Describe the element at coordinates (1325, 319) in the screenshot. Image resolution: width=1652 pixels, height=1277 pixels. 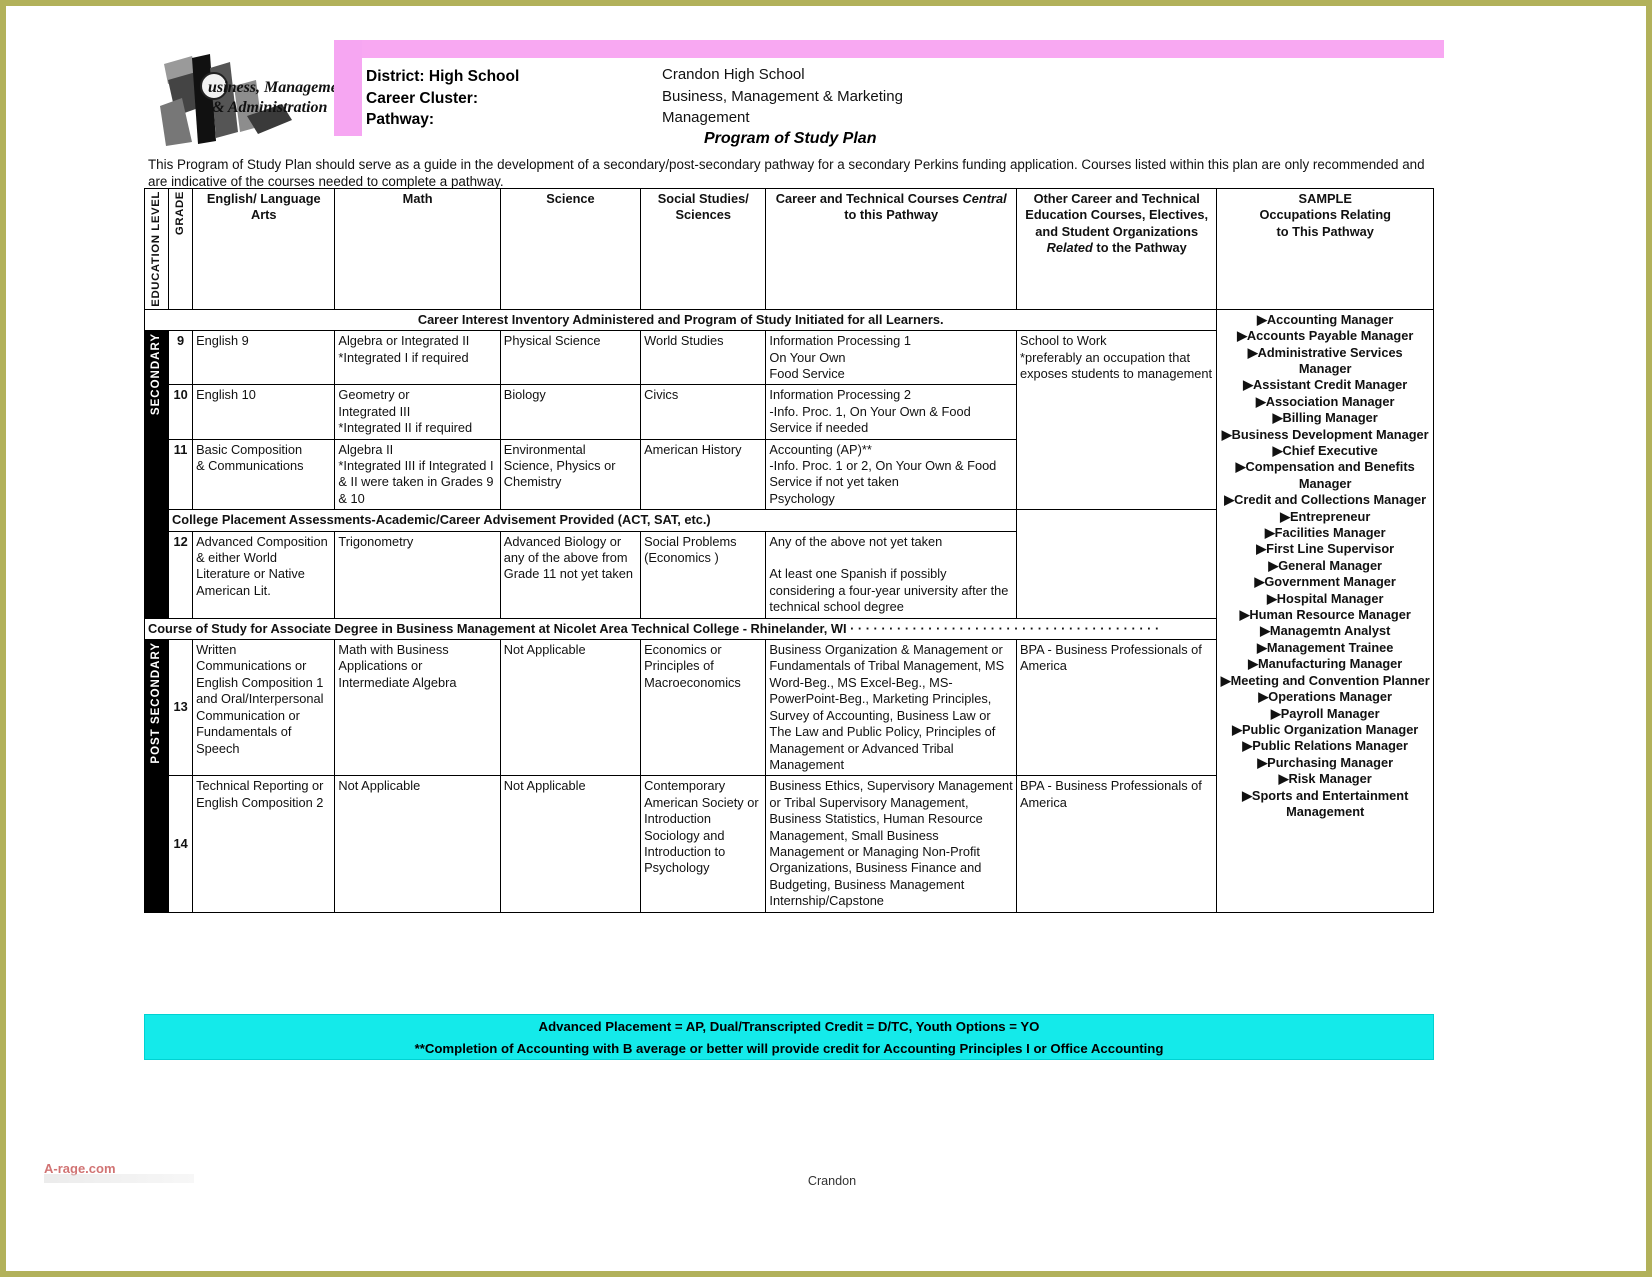
I see `occupation-item: ▶Accounting Manager` at that location.